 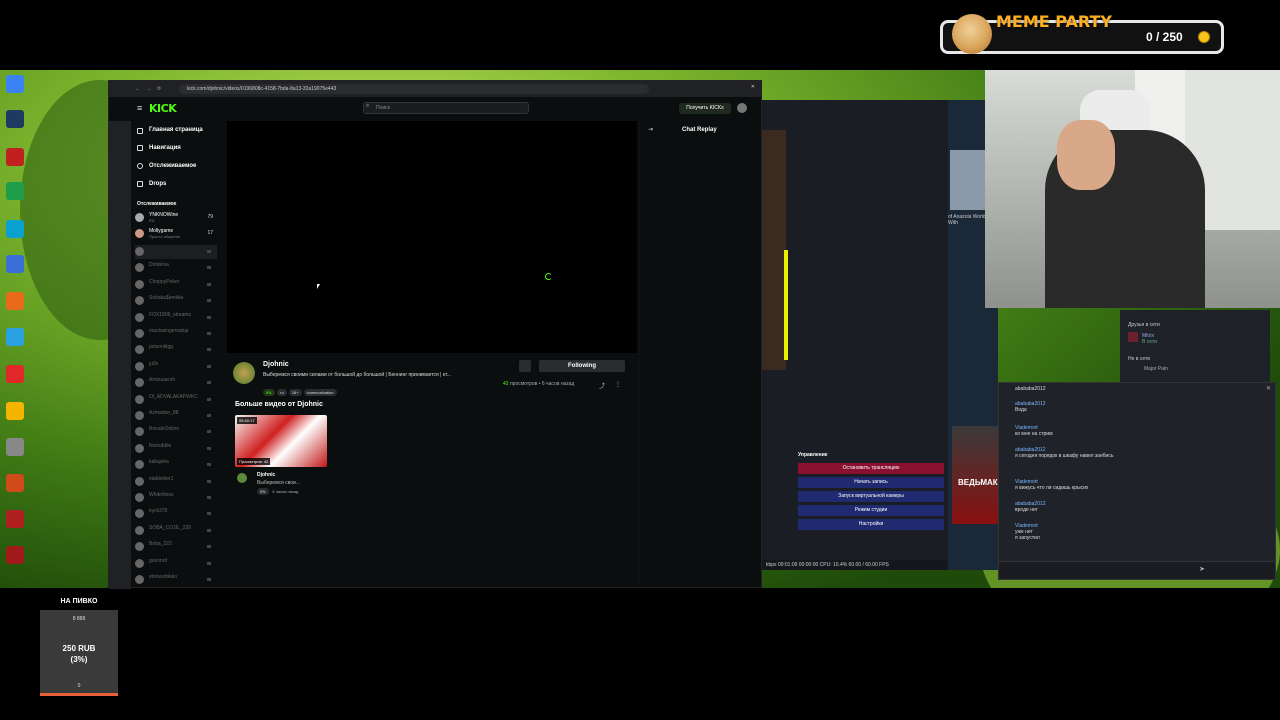 I want to click on follow-button: Following, so click(x=582, y=366).